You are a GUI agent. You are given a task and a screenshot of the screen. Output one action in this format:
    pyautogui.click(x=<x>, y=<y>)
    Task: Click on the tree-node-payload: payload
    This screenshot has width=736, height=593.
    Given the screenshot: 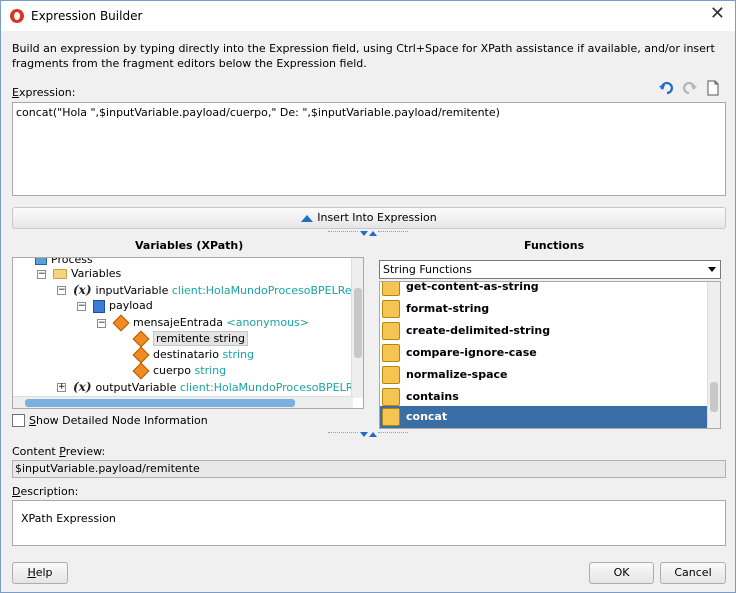 What is the action you would take?
    pyautogui.click(x=123, y=306)
    